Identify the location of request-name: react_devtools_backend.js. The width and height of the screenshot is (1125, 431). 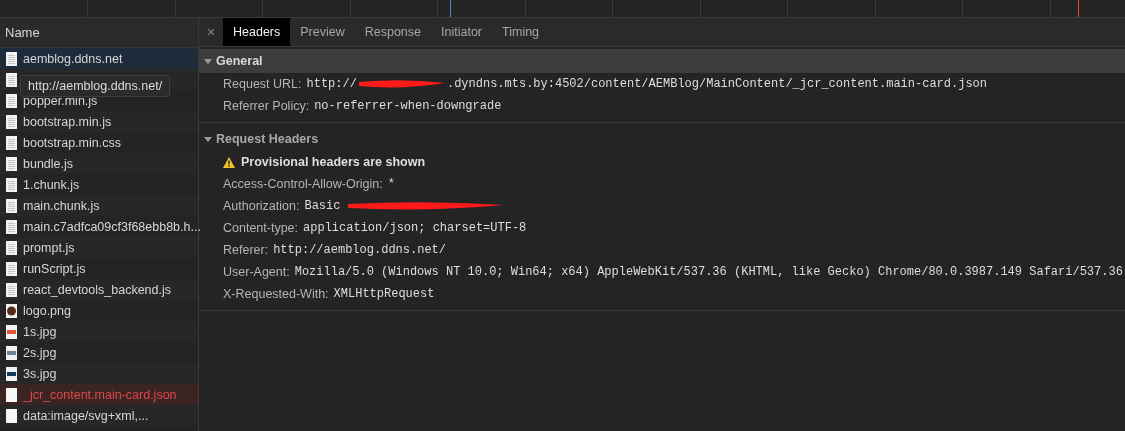
(97, 289).